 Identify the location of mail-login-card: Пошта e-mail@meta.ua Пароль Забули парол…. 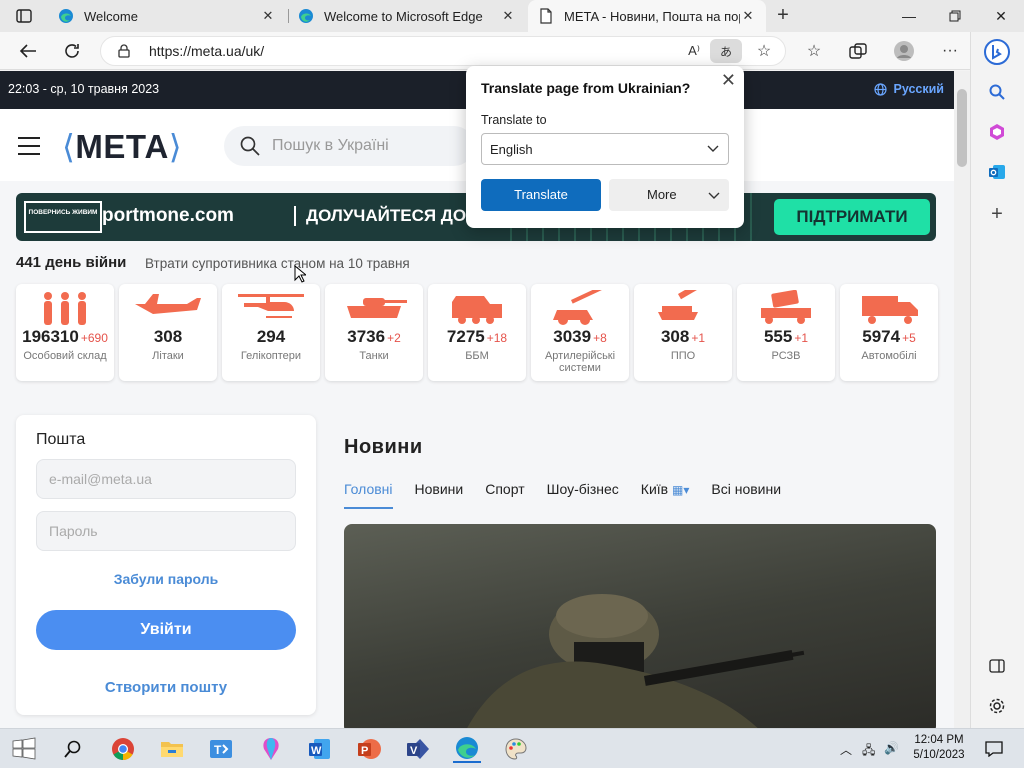
(166, 565).